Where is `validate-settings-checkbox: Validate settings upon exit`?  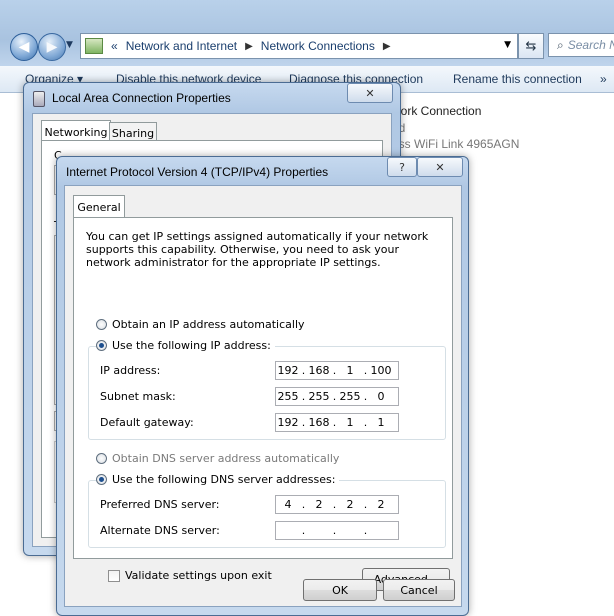 validate-settings-checkbox: Validate settings upon exit is located at coordinates (190, 575).